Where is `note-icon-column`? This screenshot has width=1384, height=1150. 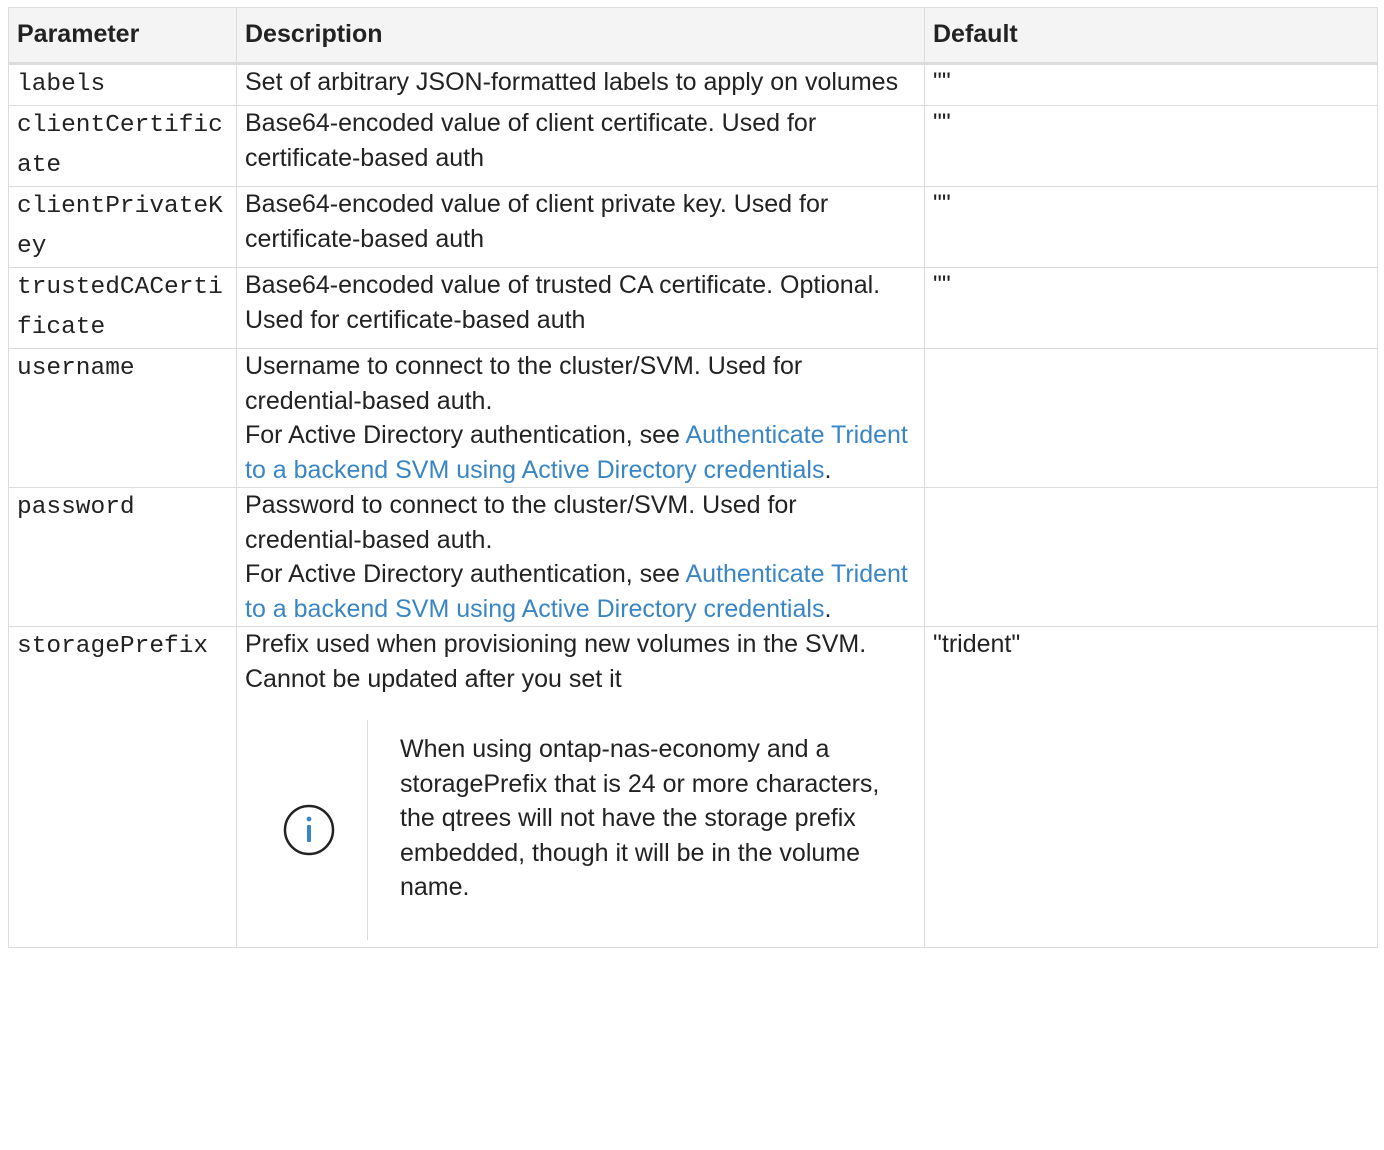
note-icon-column is located at coordinates (306, 830).